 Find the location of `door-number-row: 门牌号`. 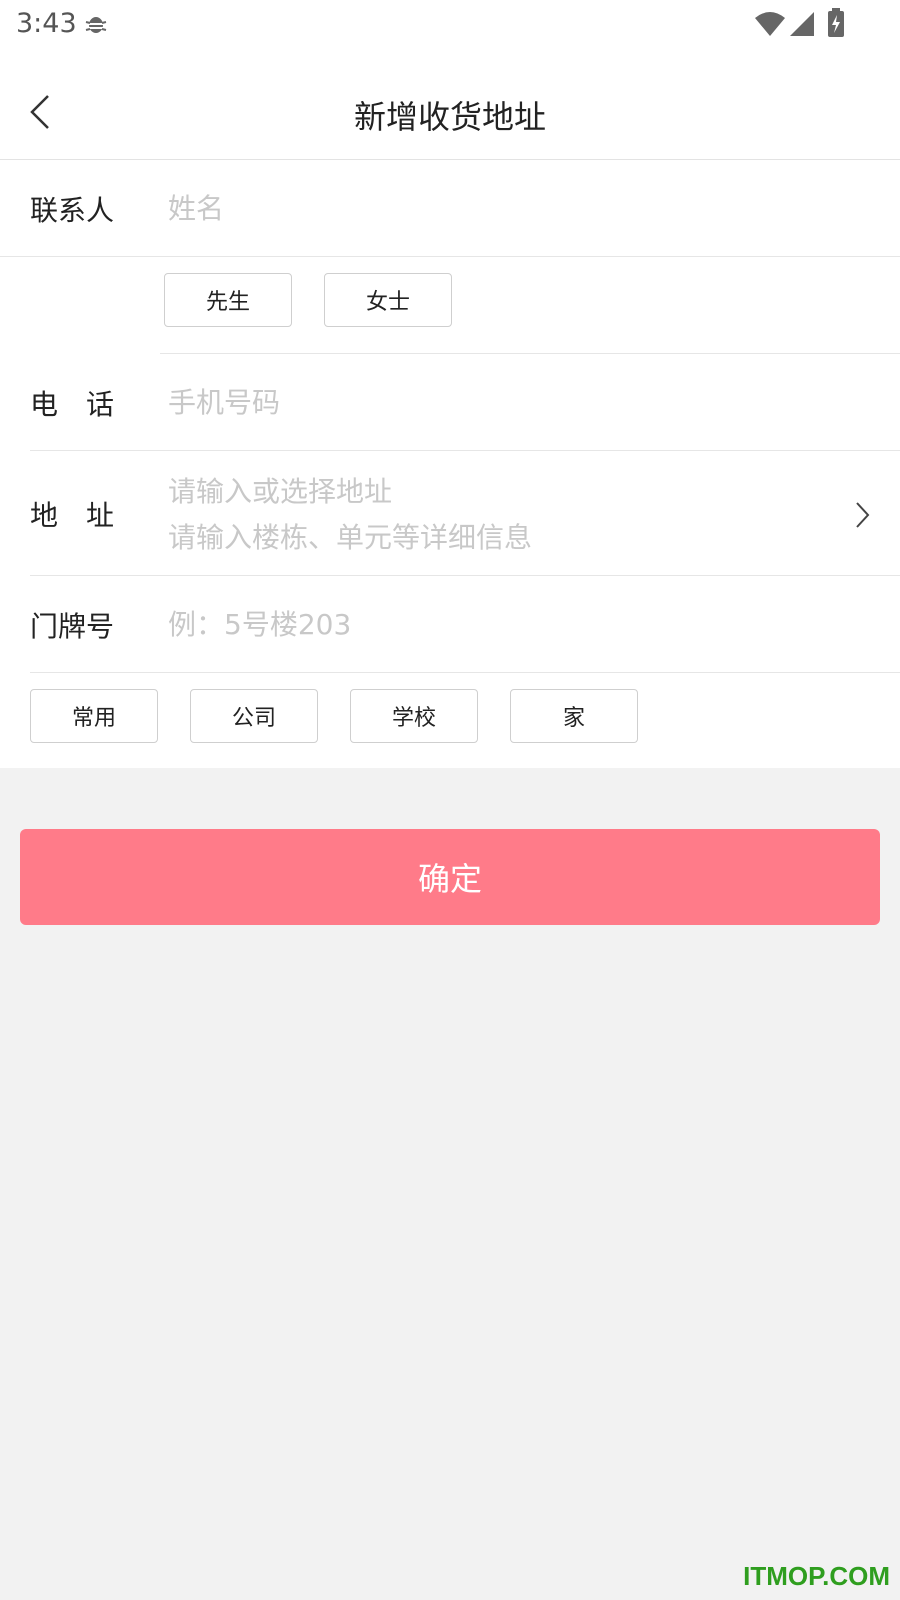

door-number-row: 门牌号 is located at coordinates (450, 624).